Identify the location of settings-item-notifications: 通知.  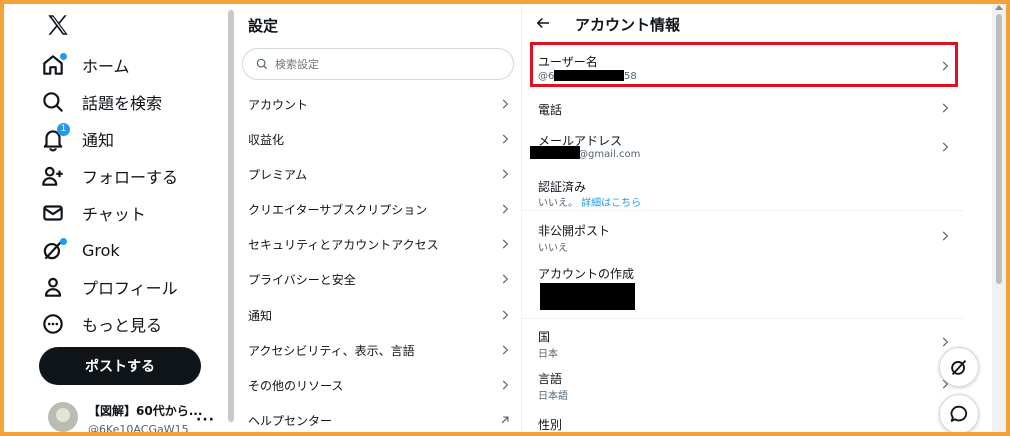
(378, 315).